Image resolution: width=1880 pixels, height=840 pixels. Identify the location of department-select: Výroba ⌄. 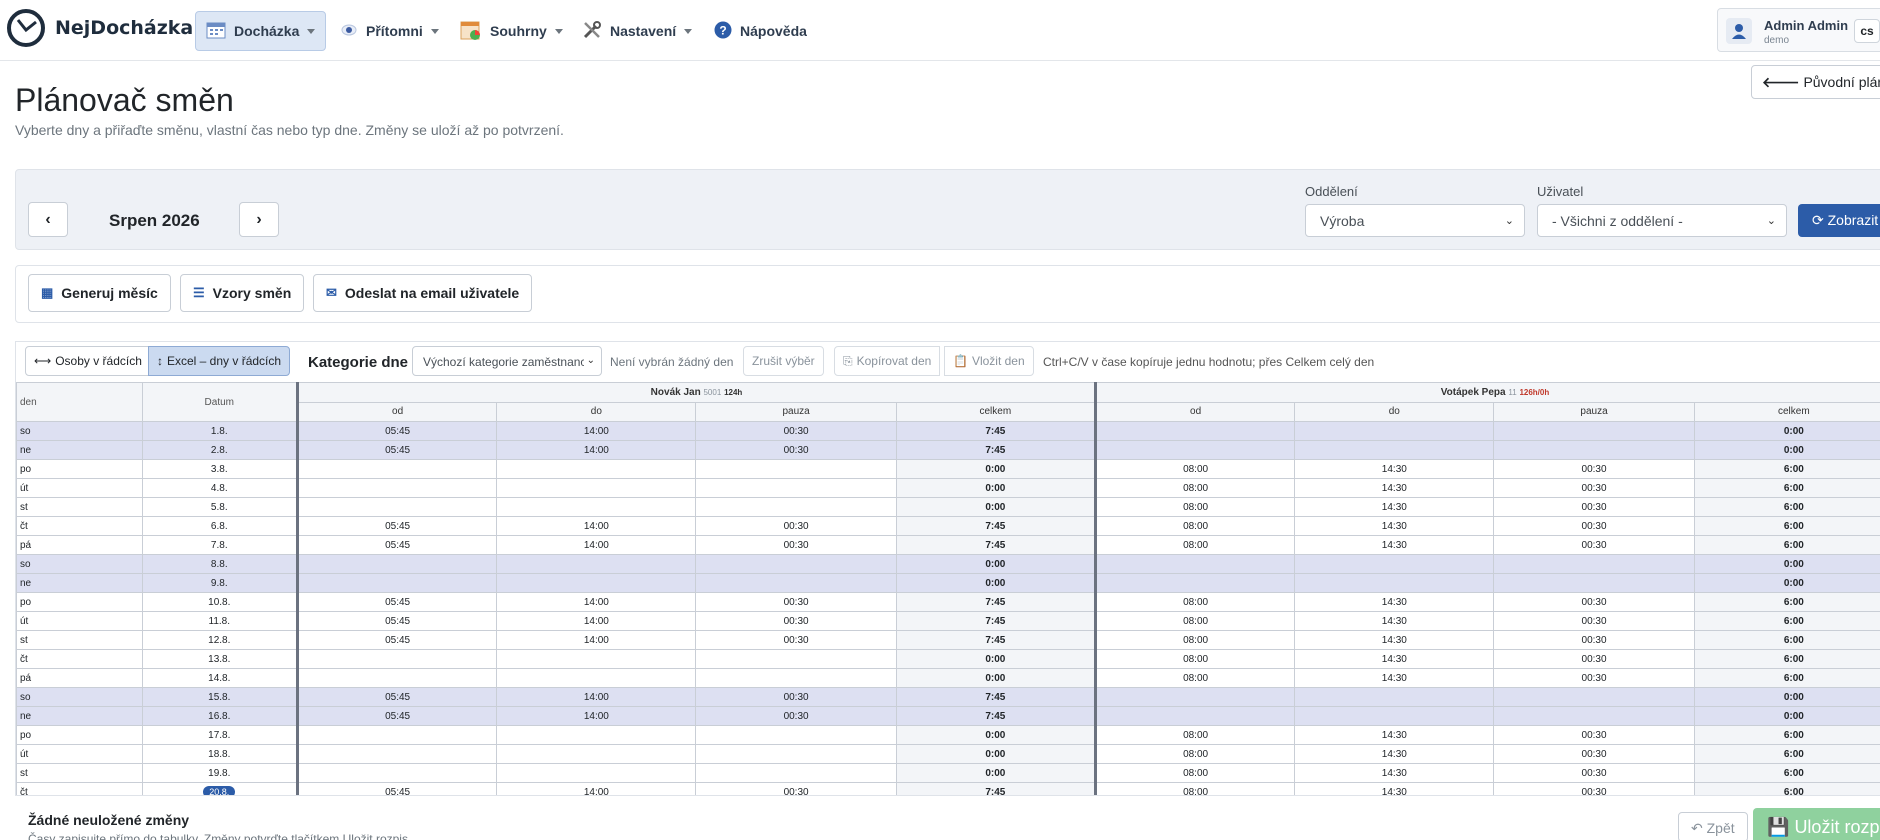
(1415, 220).